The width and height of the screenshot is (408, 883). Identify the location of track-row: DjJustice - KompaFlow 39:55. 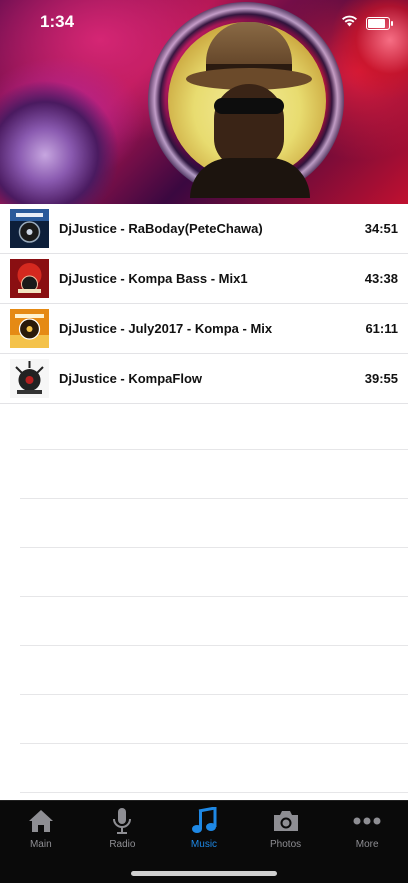
(204, 379).